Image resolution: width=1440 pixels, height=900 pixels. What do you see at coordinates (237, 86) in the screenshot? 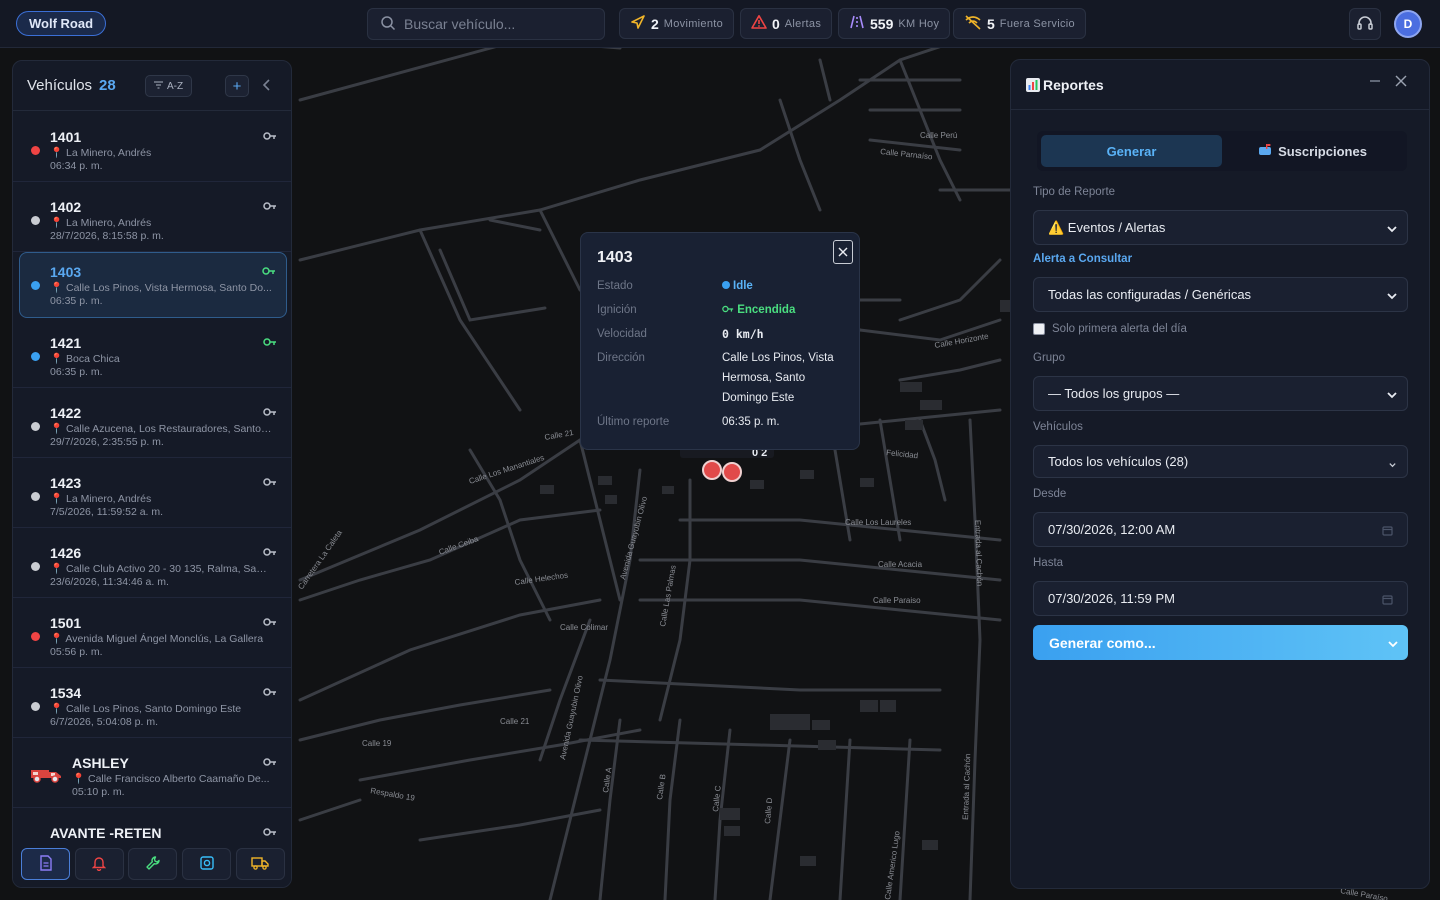
I see `add-vehicle-button: +` at bounding box center [237, 86].